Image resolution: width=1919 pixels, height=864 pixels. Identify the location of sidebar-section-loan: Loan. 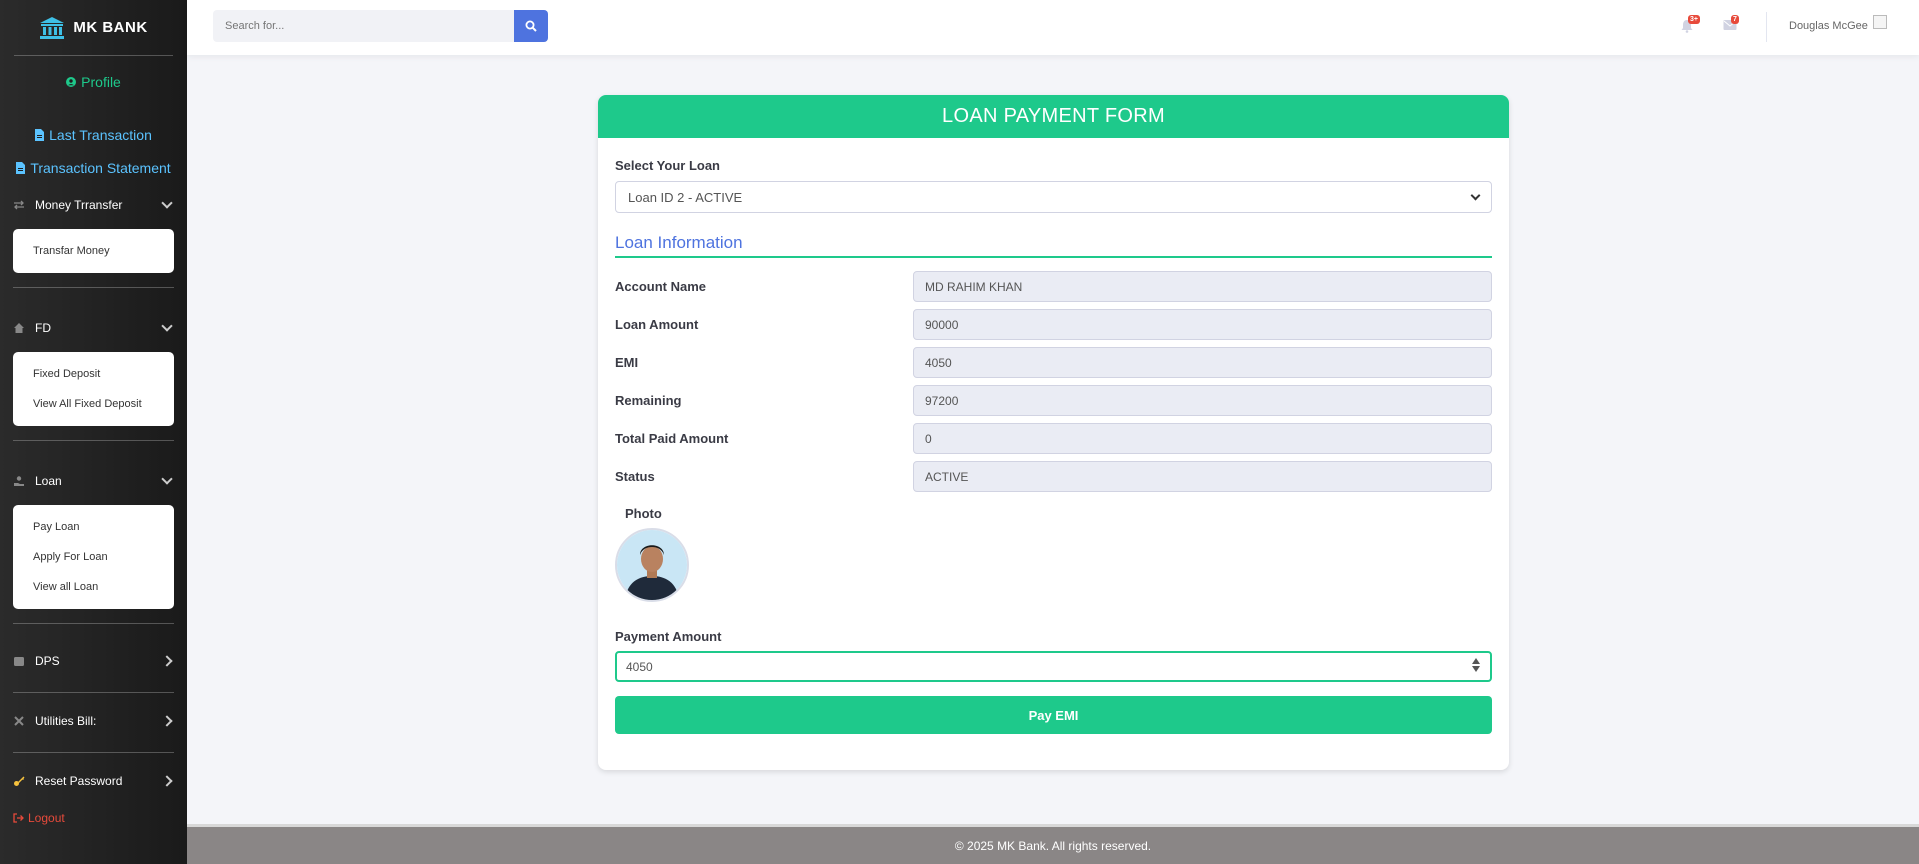
(93, 481).